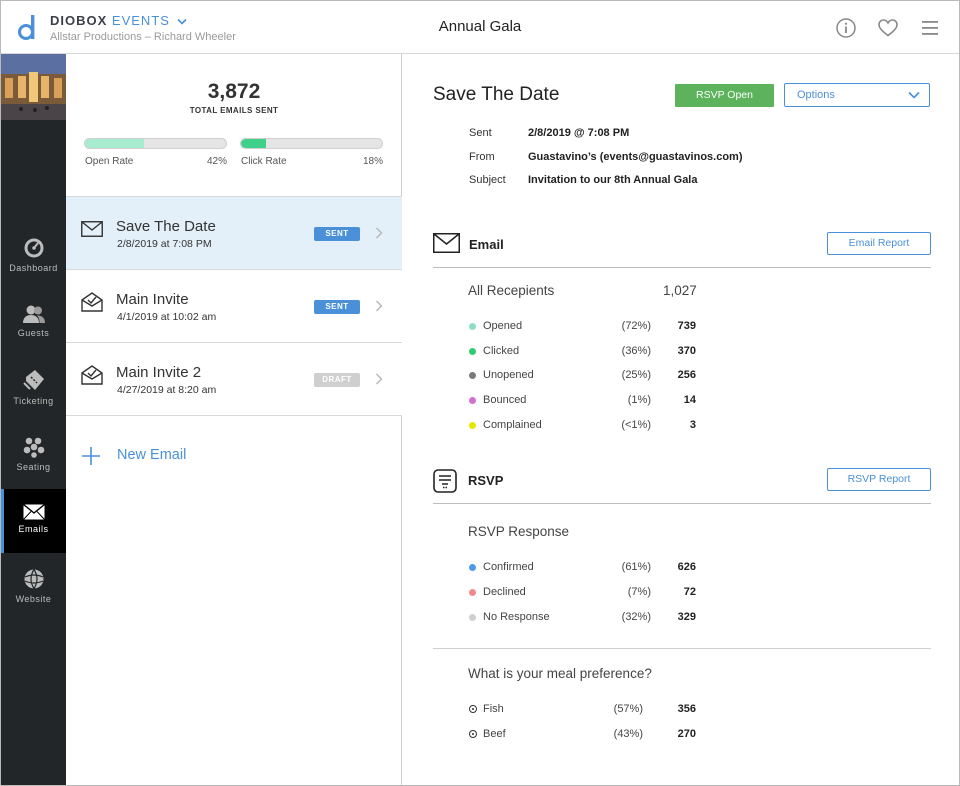 The width and height of the screenshot is (960, 786). I want to click on open-rate-fill, so click(115, 143).